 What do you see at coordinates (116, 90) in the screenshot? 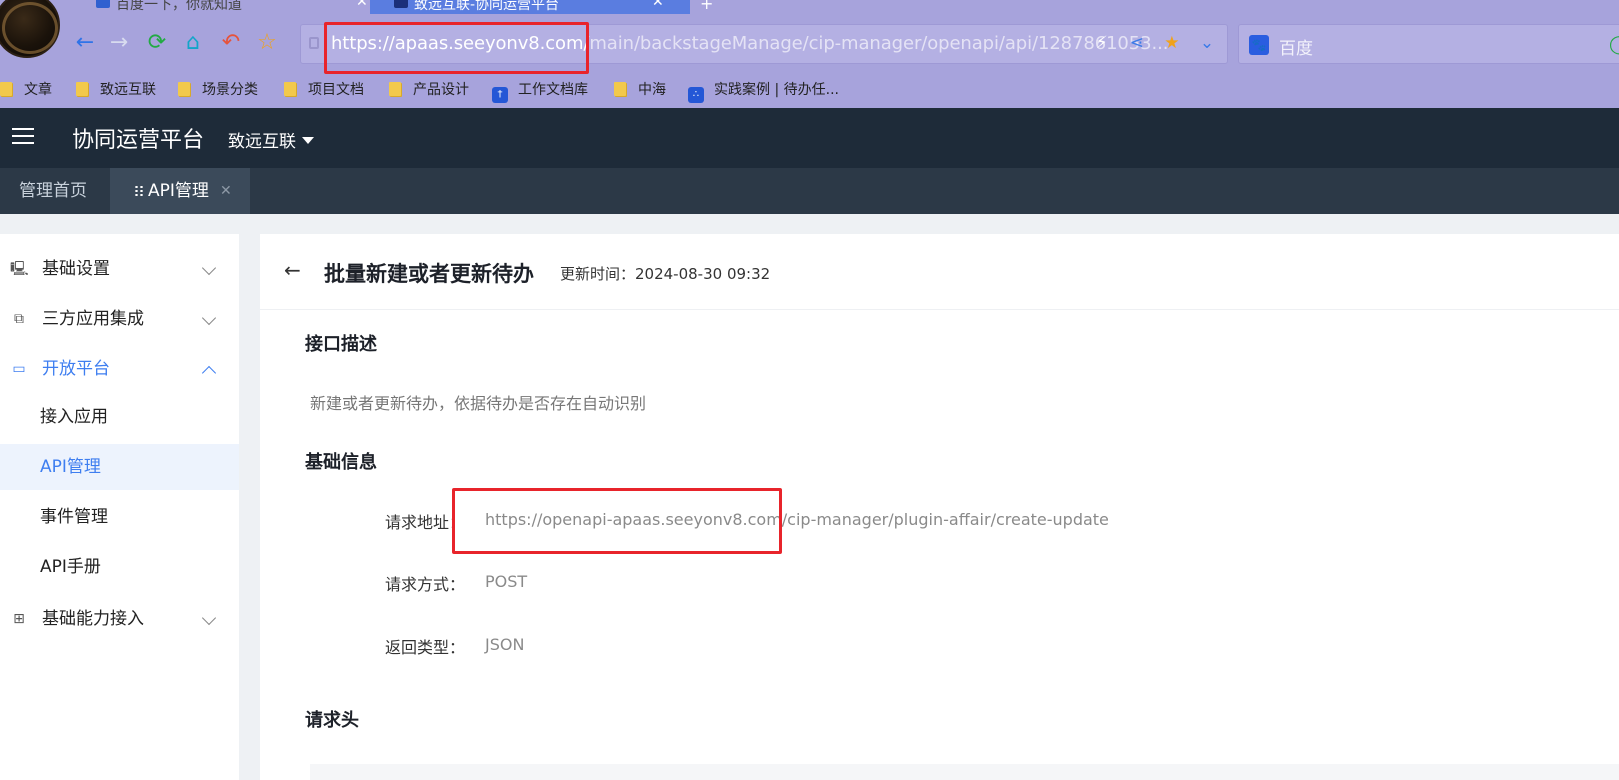
I see `bookmark-item: 致远互联` at bounding box center [116, 90].